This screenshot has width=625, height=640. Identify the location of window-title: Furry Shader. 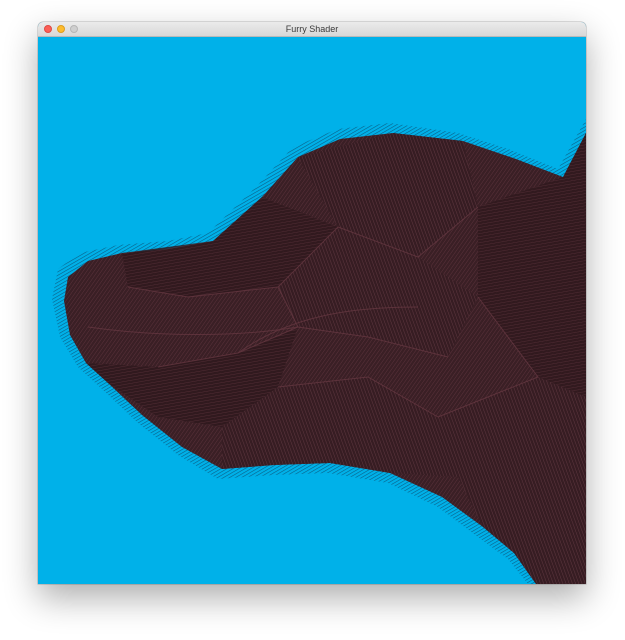
(312, 29).